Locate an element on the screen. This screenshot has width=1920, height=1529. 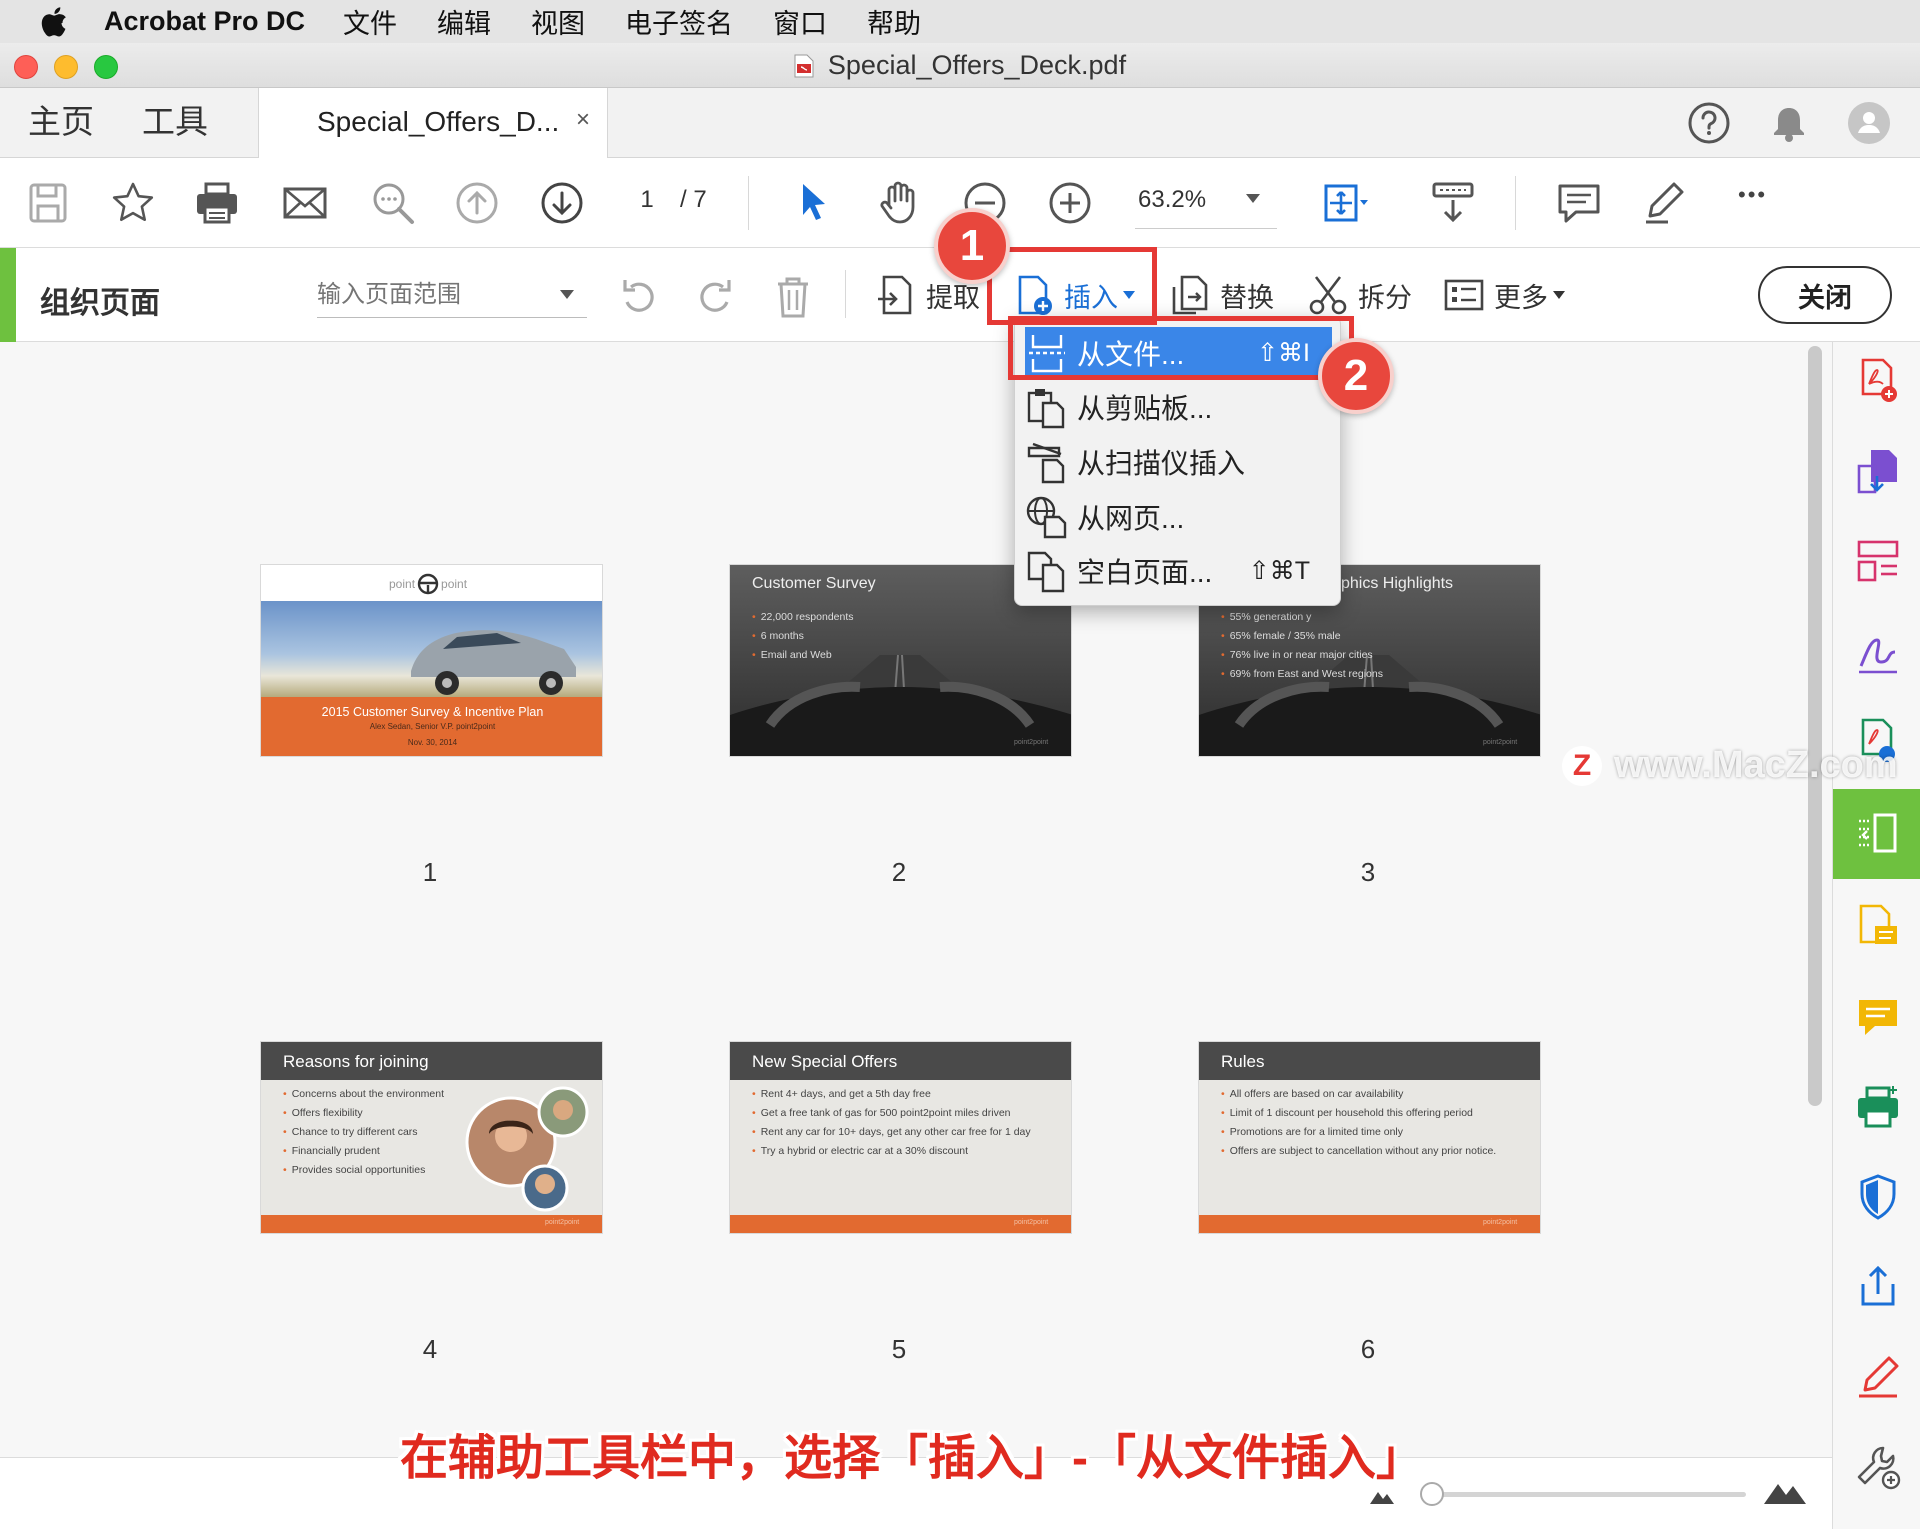
replace-pages-icon is located at coordinates (1190, 295).